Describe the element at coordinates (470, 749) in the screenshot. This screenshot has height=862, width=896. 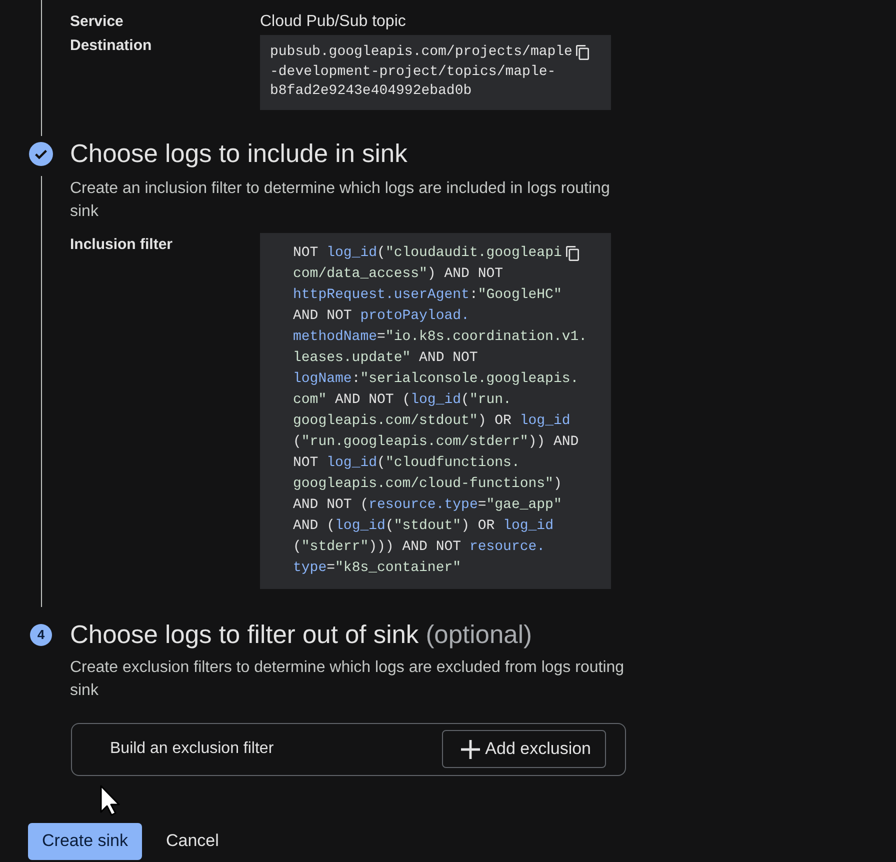
I see `plus-icon` at that location.